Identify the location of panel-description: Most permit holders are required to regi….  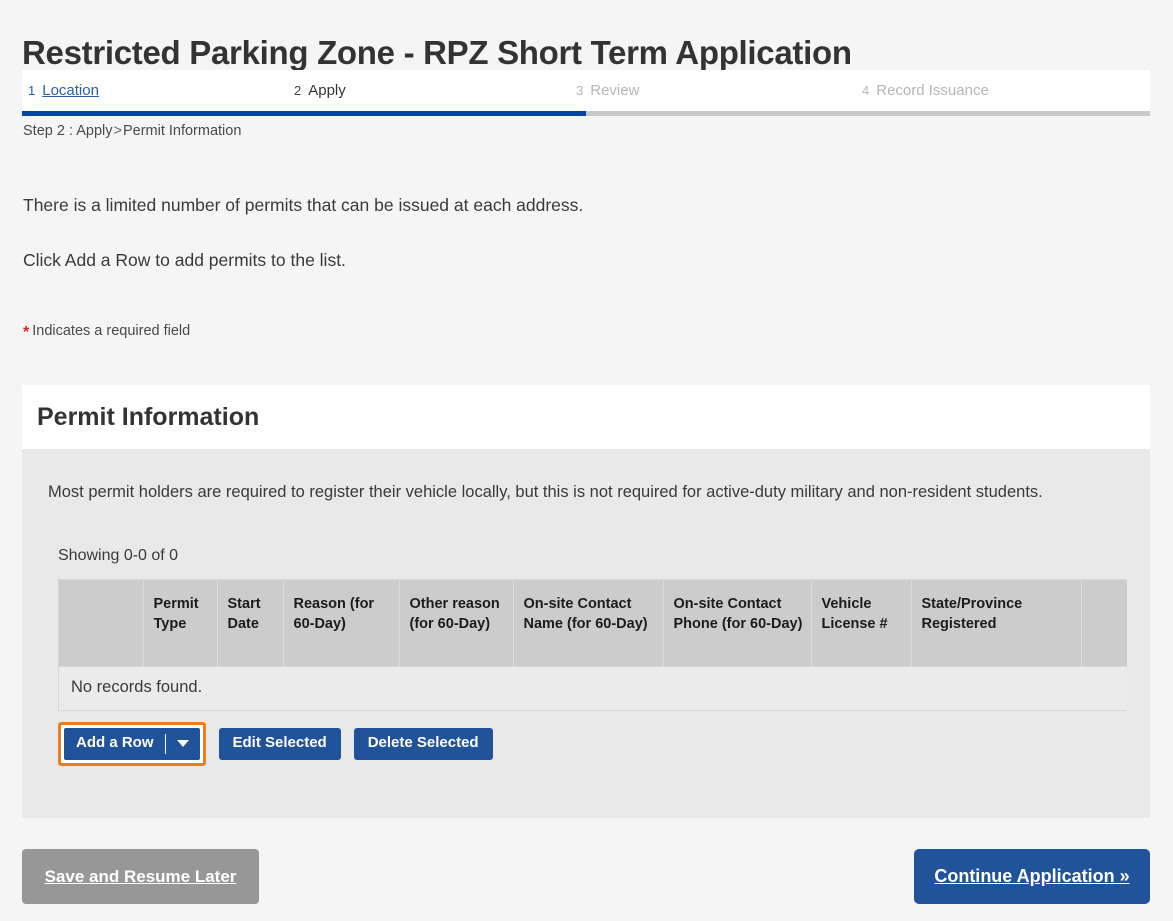
(545, 492).